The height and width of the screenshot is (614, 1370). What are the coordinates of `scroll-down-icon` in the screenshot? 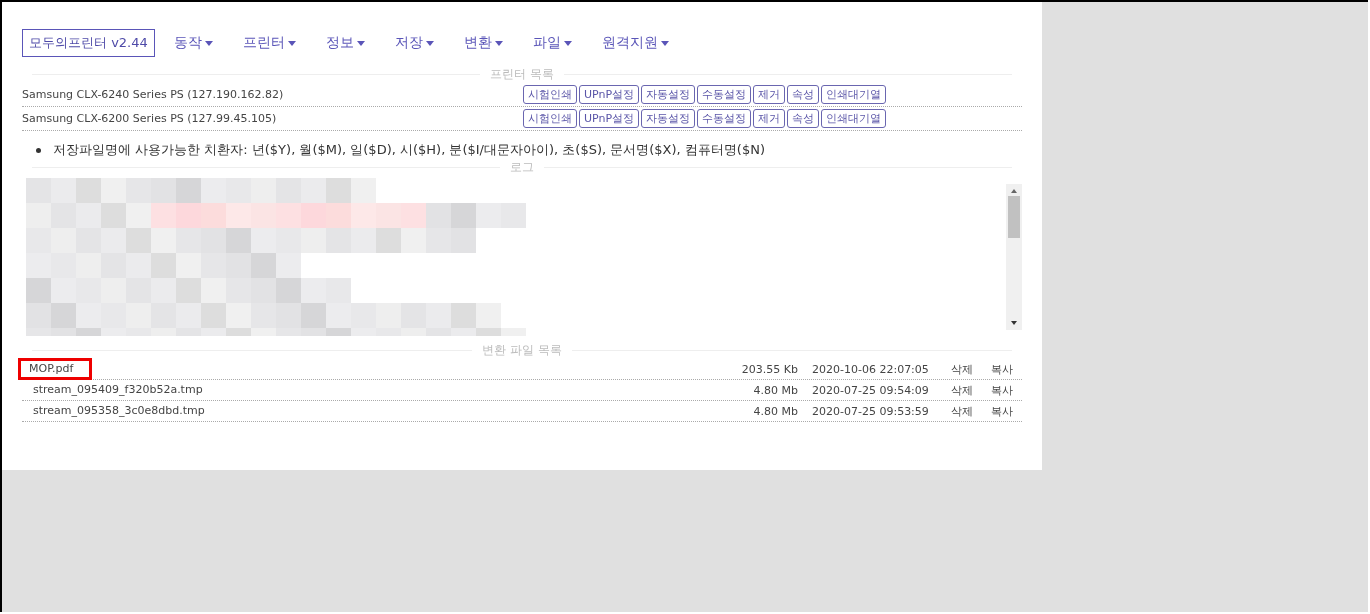 It's located at (1014, 323).